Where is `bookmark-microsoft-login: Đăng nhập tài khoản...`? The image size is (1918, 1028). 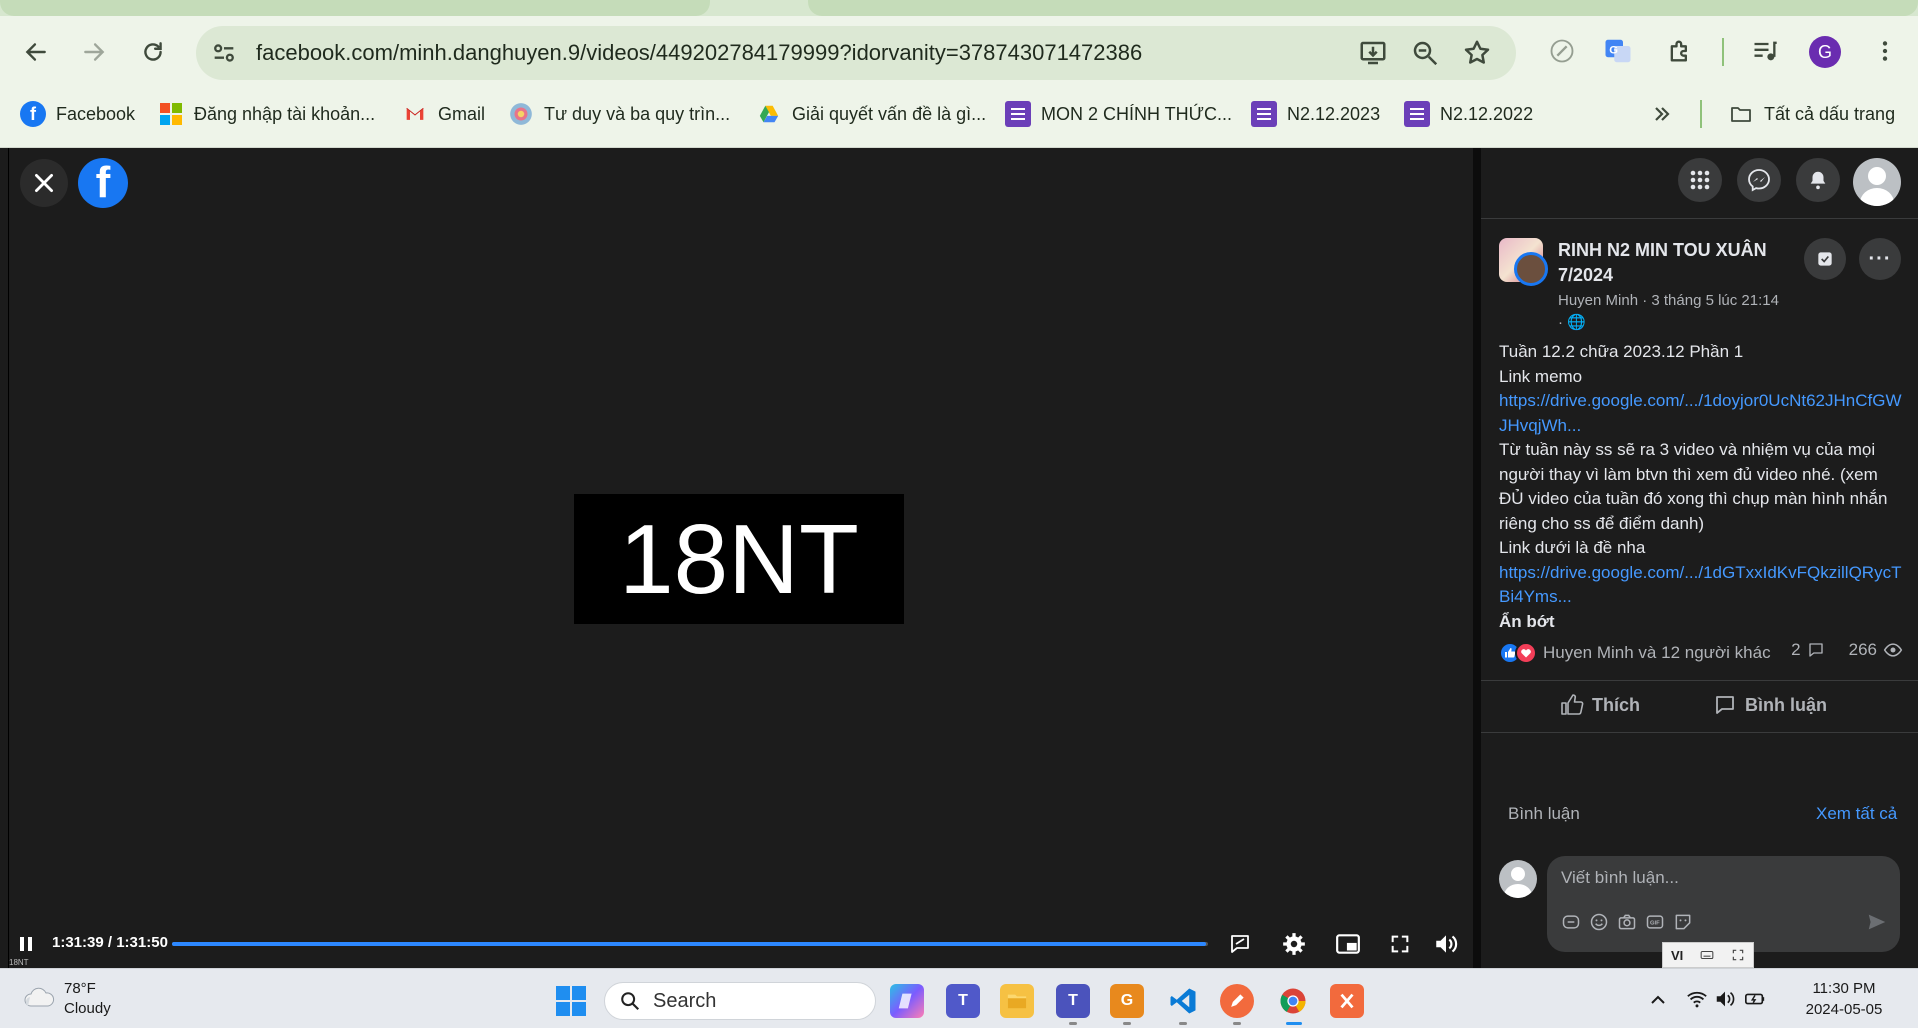
bookmark-microsoft-login: Đăng nhập tài khoản... is located at coordinates (266, 114).